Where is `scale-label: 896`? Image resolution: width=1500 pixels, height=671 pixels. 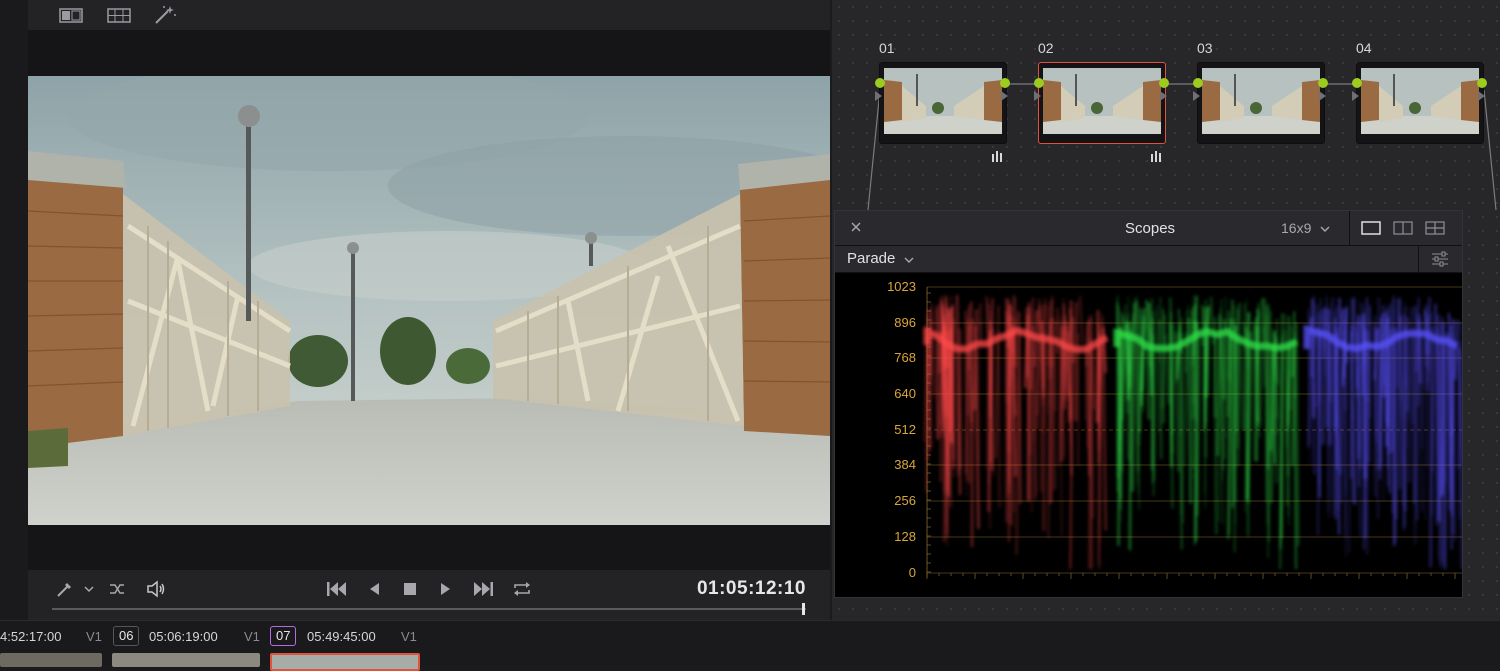 scale-label: 896 is located at coordinates (905, 322).